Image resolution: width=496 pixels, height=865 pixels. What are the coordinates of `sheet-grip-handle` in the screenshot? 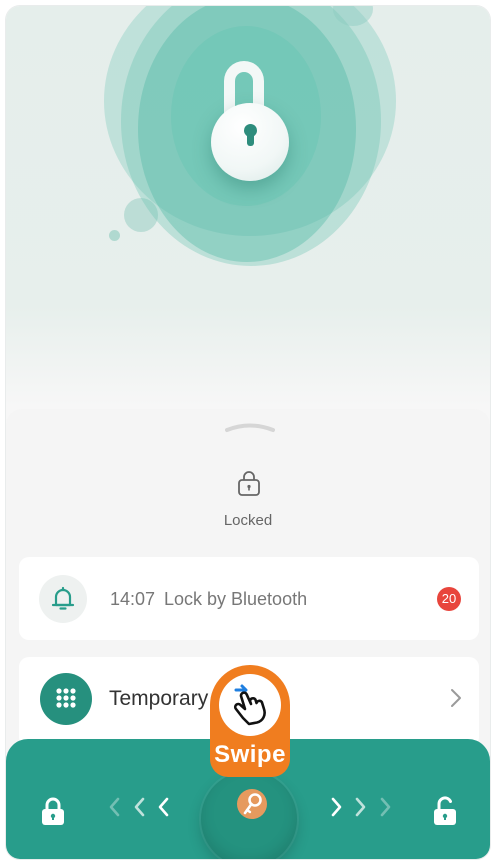 It's located at (250, 427).